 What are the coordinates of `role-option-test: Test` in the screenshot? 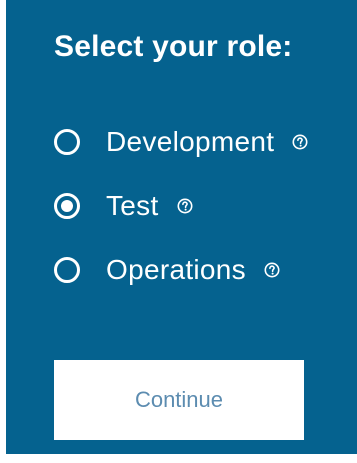 It's located at (204, 206).